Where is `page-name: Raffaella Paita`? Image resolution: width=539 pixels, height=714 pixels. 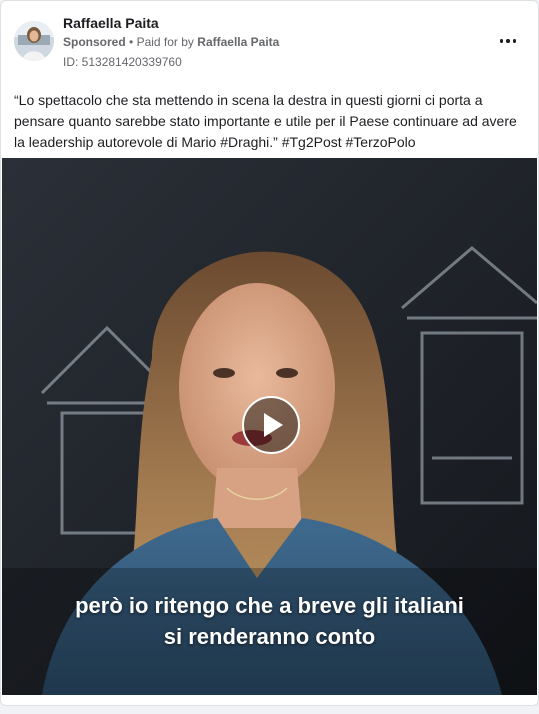 page-name: Raffaella Paita is located at coordinates (111, 23).